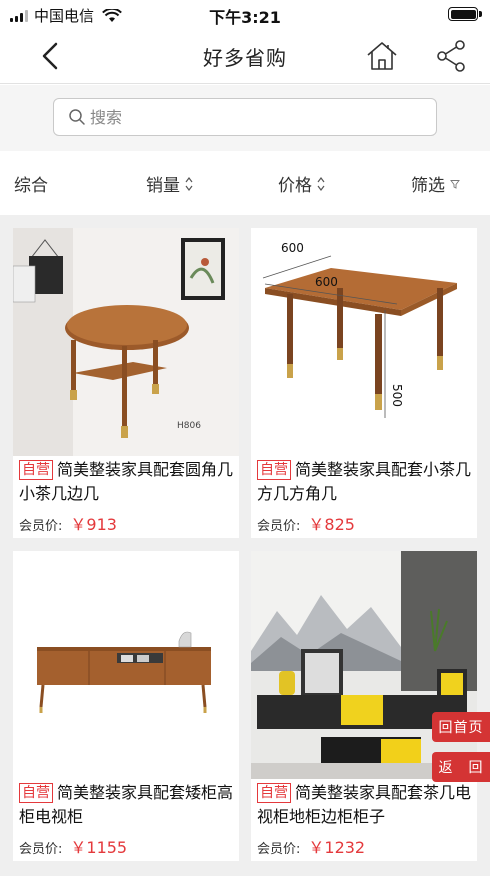  I want to click on nav-bar: 好多省购, so click(245, 56).